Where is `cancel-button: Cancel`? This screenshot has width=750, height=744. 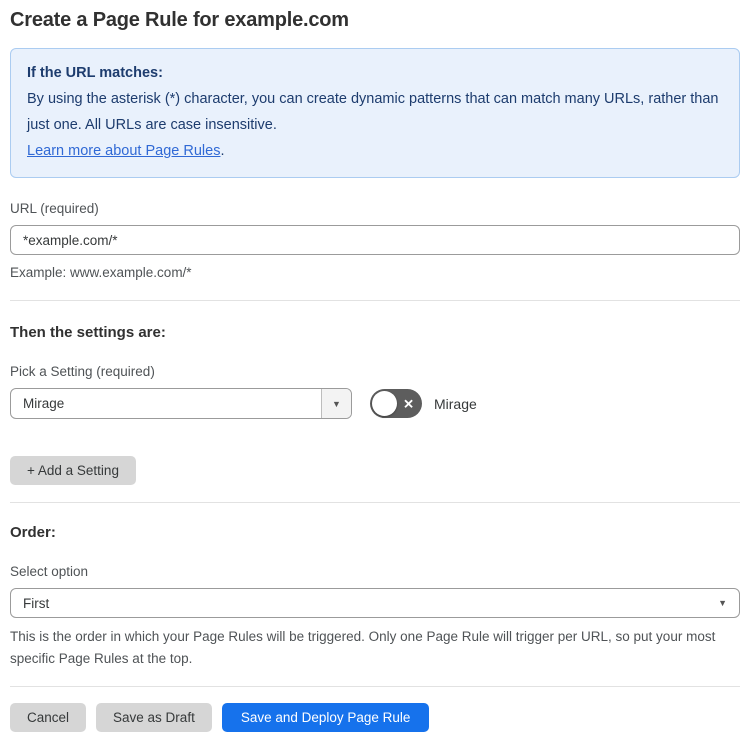 cancel-button: Cancel is located at coordinates (48, 717).